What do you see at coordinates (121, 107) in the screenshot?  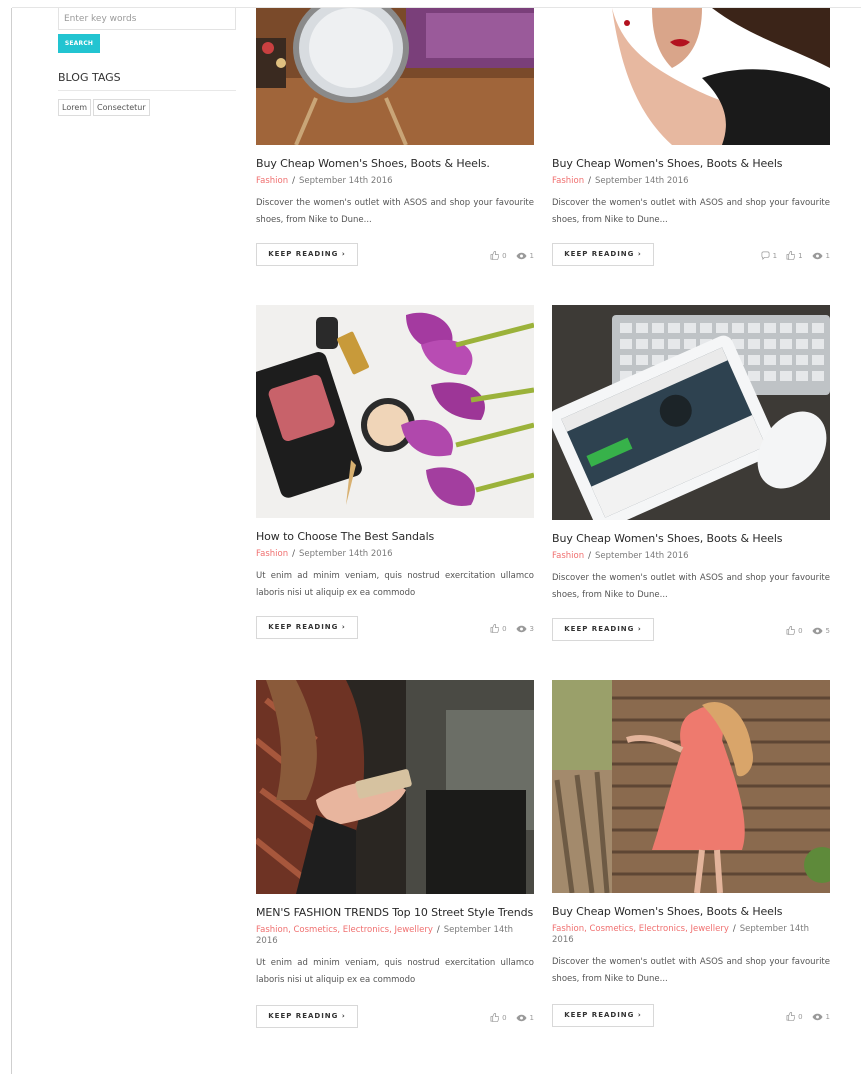 I see `tag-consectetur: Consectetur` at bounding box center [121, 107].